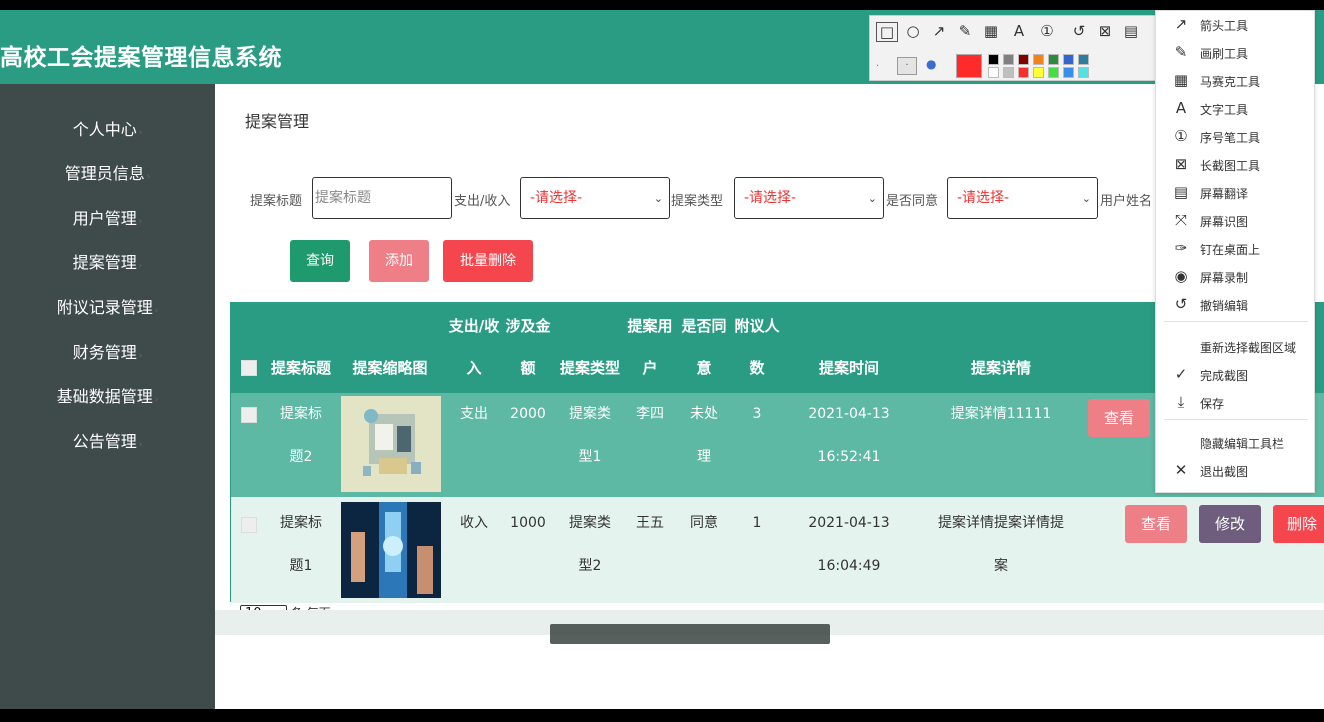 Image resolution: width=1324 pixels, height=722 pixels. I want to click on sidebar-item-proposals: 提案管理 ›, so click(107, 261).